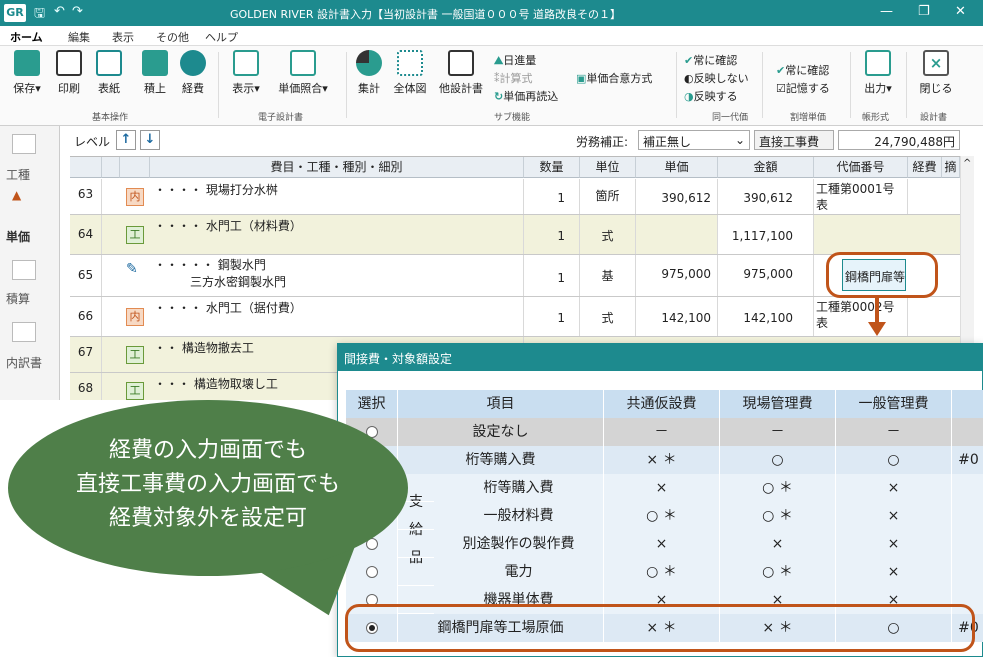 This screenshot has width=983, height=657. What do you see at coordinates (18, 174) in the screenshot?
I see `nav-koushu: 工種` at bounding box center [18, 174].